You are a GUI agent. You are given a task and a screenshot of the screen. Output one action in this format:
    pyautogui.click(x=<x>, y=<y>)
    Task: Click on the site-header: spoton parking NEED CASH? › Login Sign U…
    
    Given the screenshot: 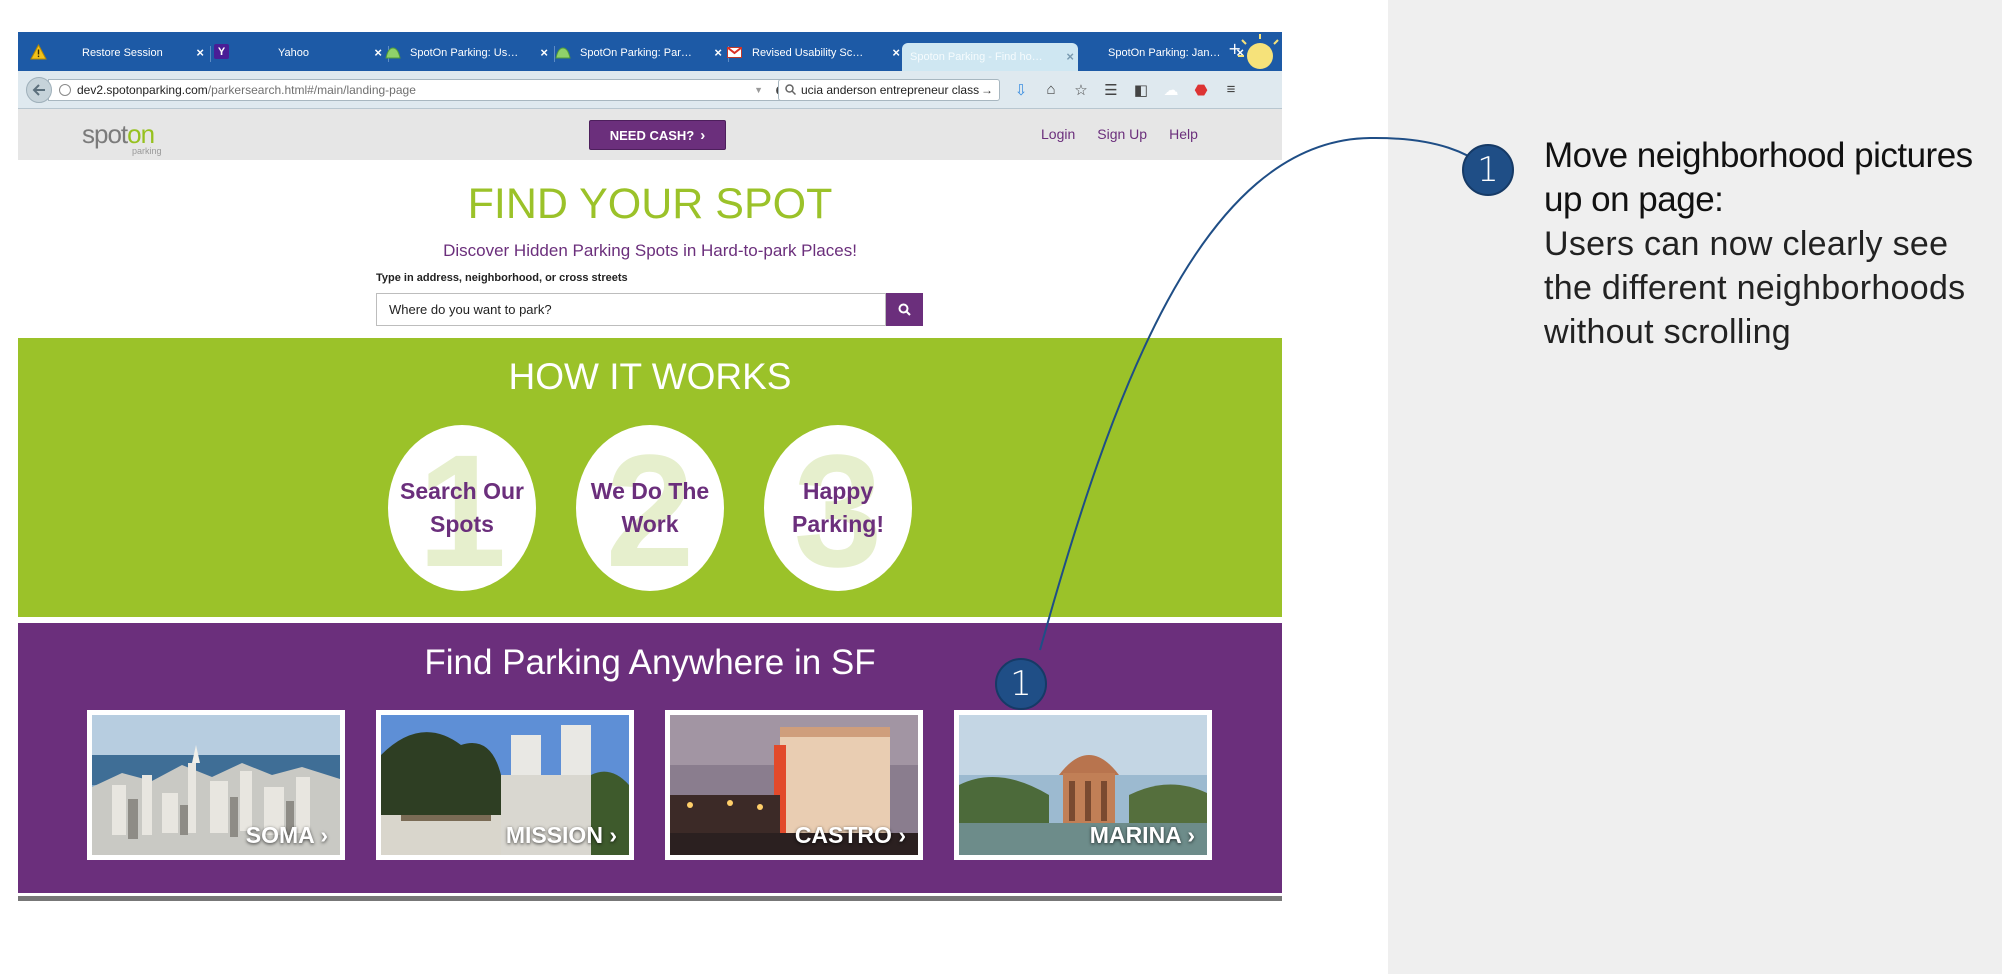 What is the action you would take?
    pyautogui.click(x=650, y=134)
    